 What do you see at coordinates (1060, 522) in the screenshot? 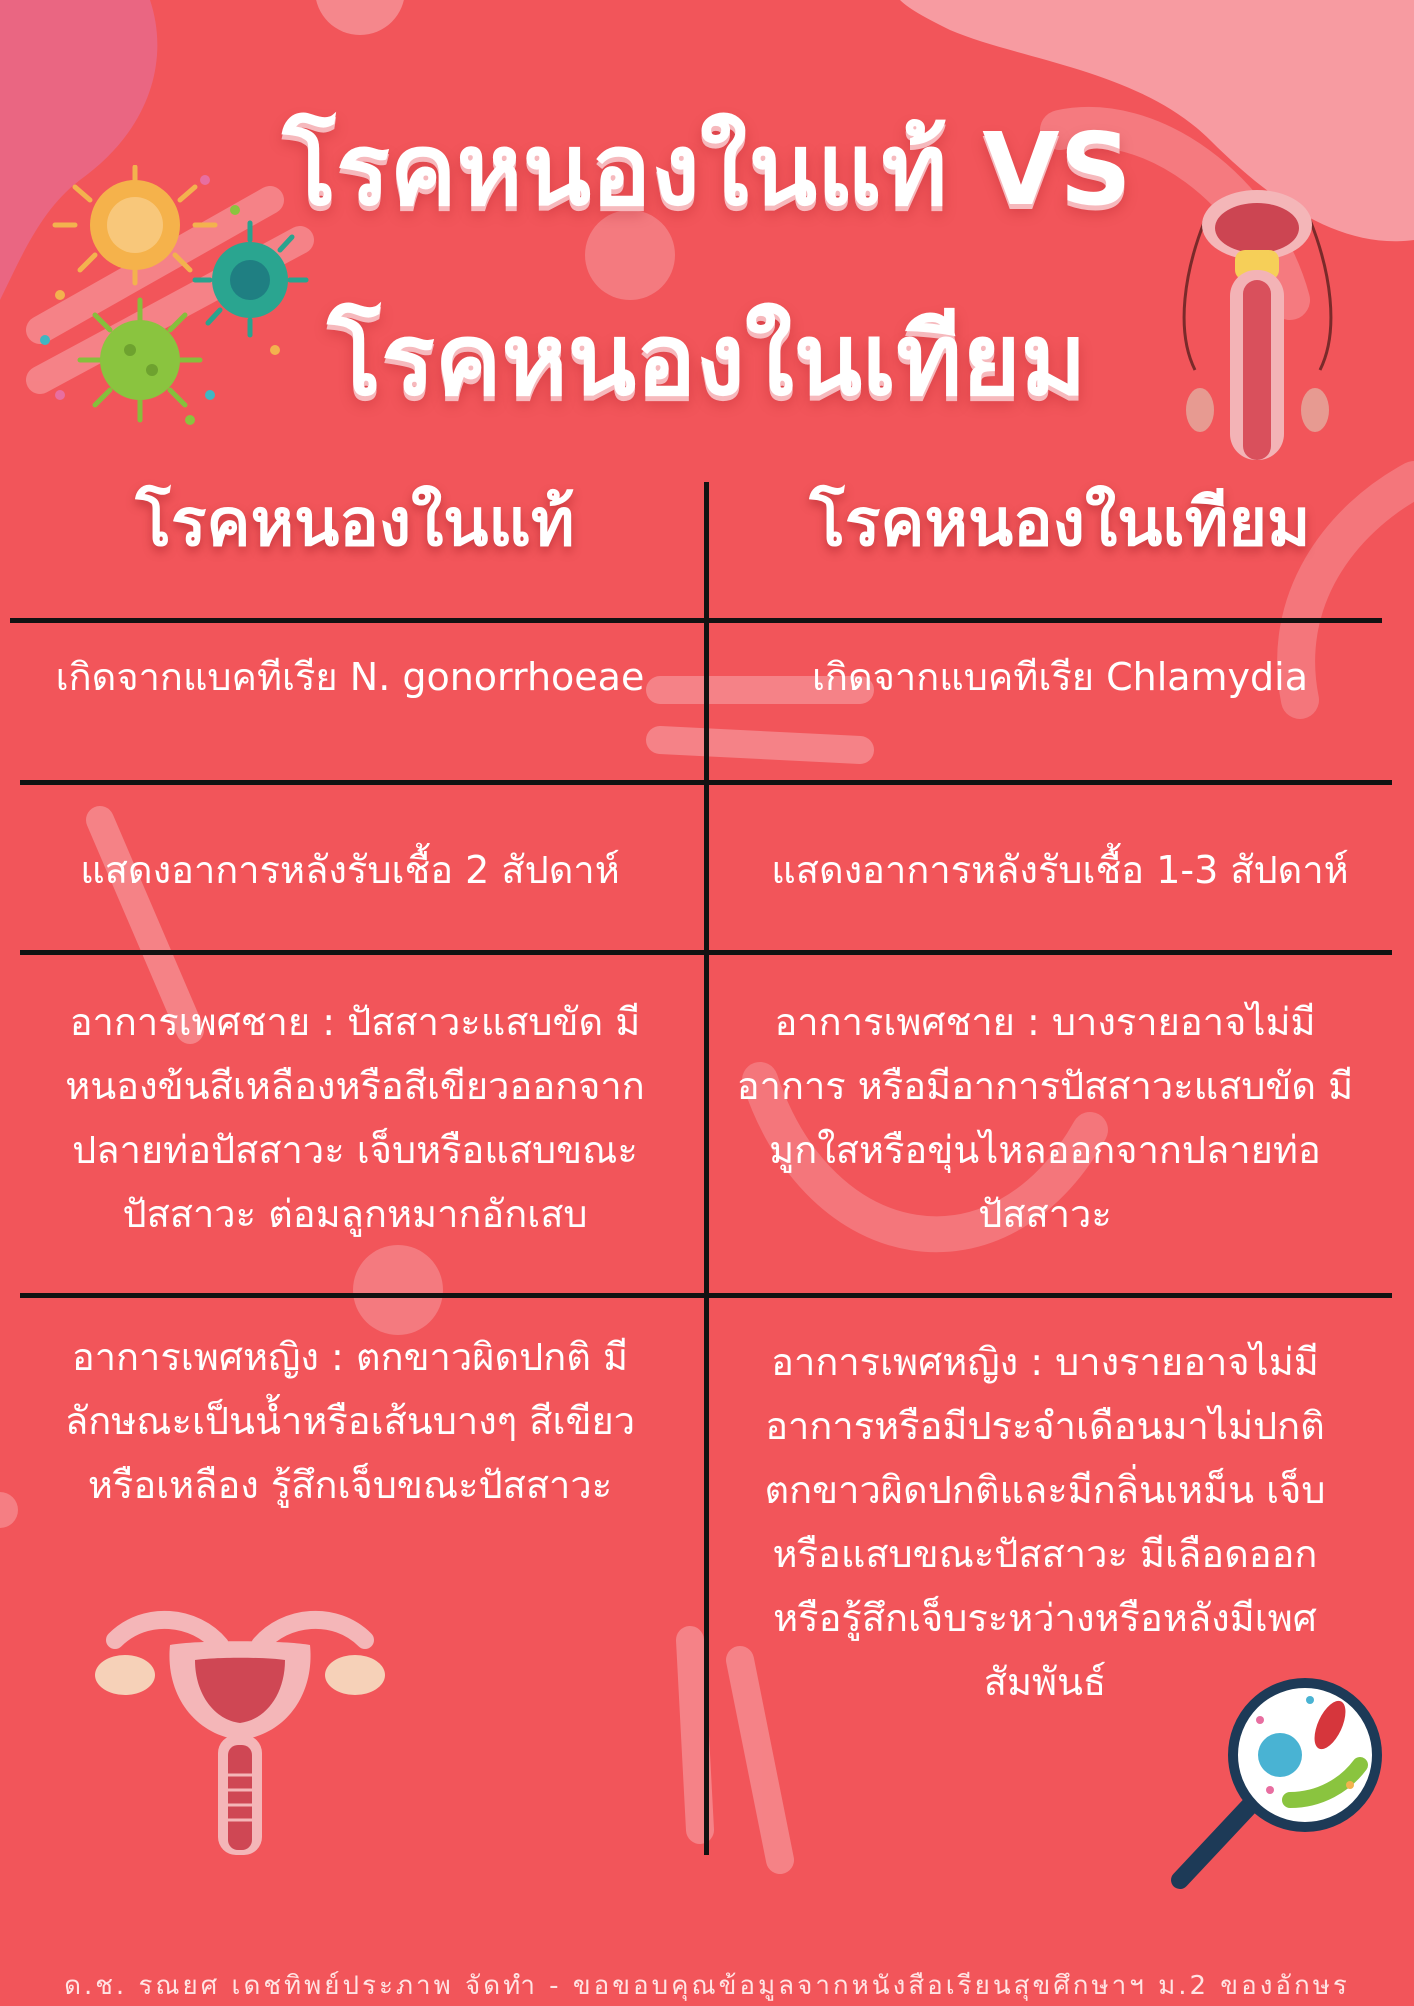
I see `column-header-chlamydia: โรคหนองในเทียม` at bounding box center [1060, 522].